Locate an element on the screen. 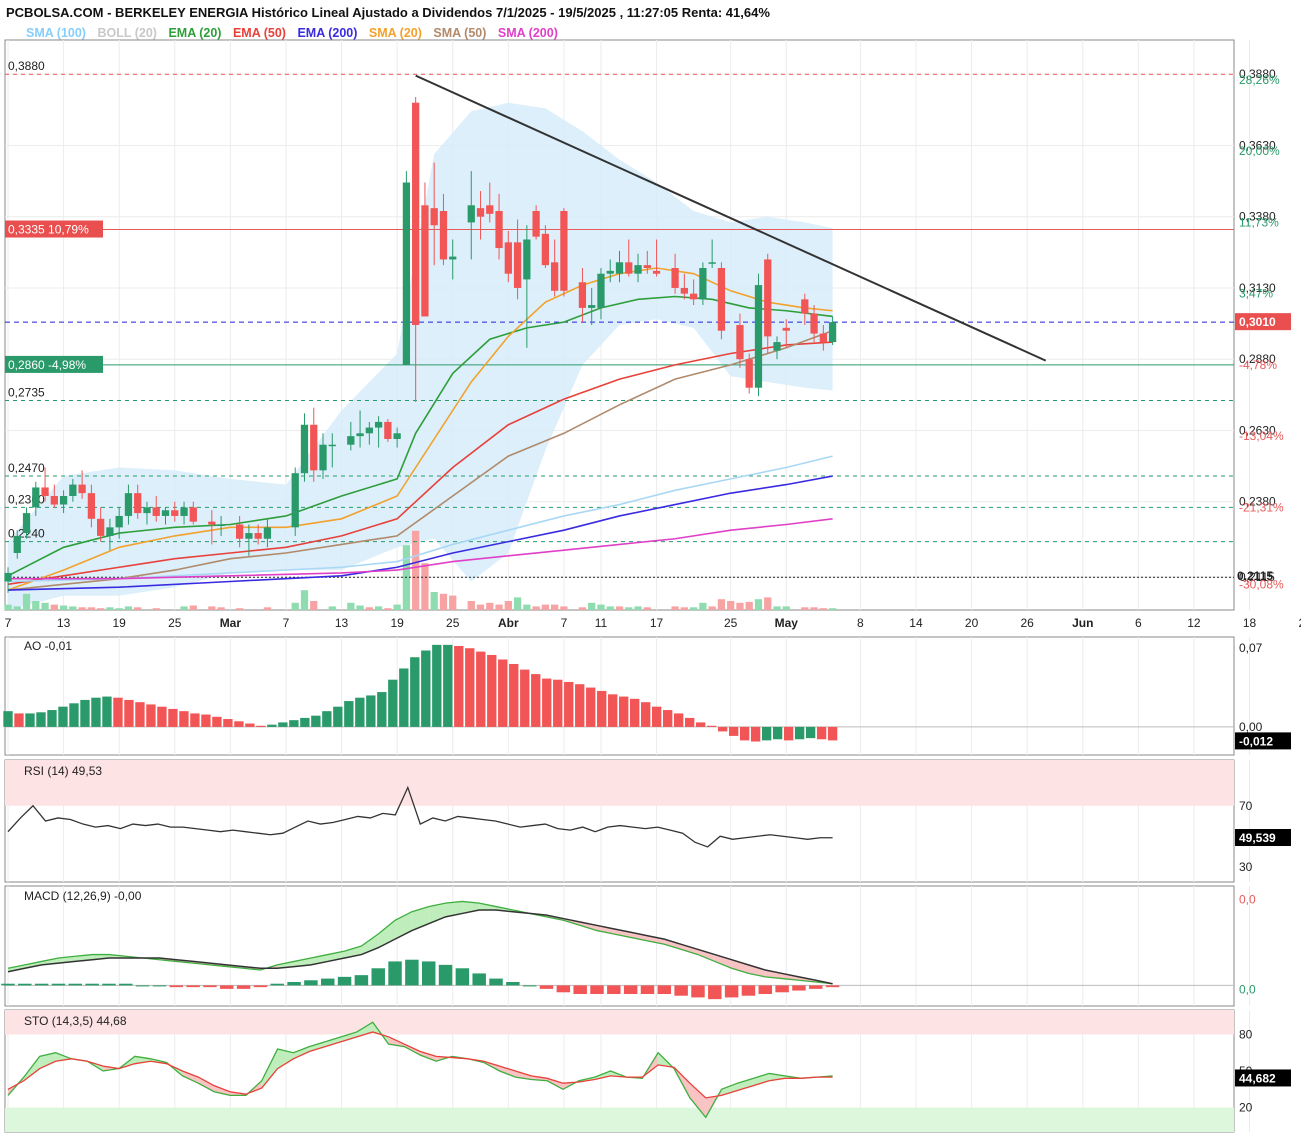 The height and width of the screenshot is (1138, 1301). sto-oversold-zone is located at coordinates (619, 1119).